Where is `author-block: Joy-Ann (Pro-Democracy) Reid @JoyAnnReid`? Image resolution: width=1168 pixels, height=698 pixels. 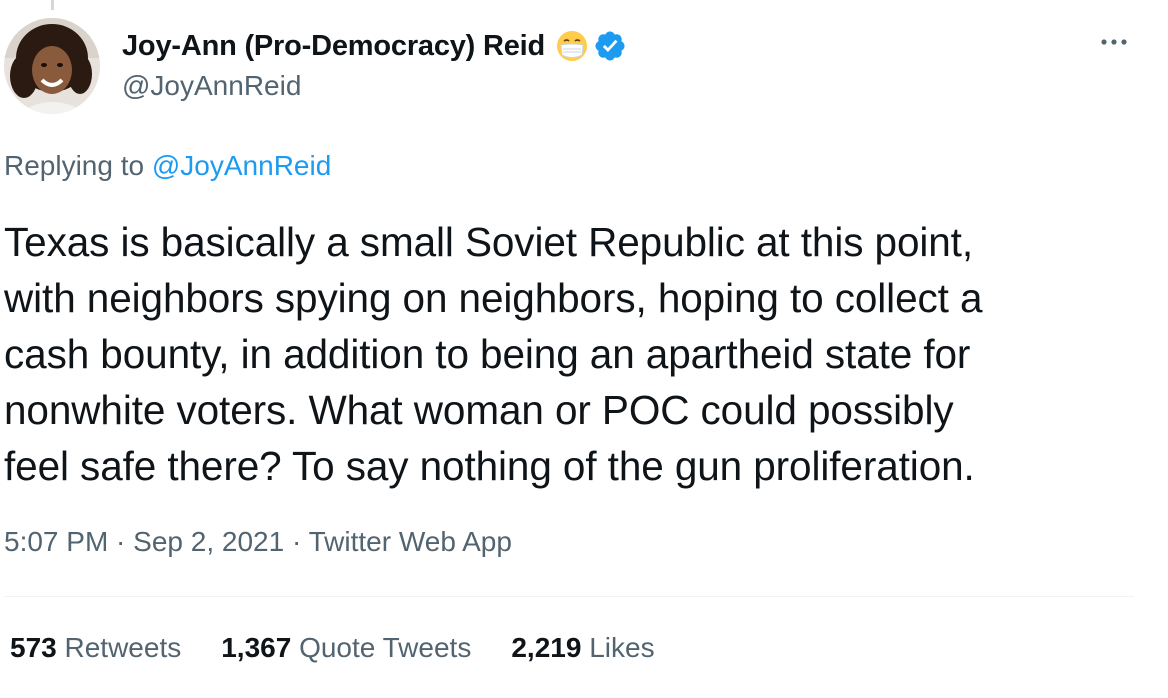
author-block: Joy-Ann (Pro-Democracy) Reid @JoyAnnReid is located at coordinates (374, 64).